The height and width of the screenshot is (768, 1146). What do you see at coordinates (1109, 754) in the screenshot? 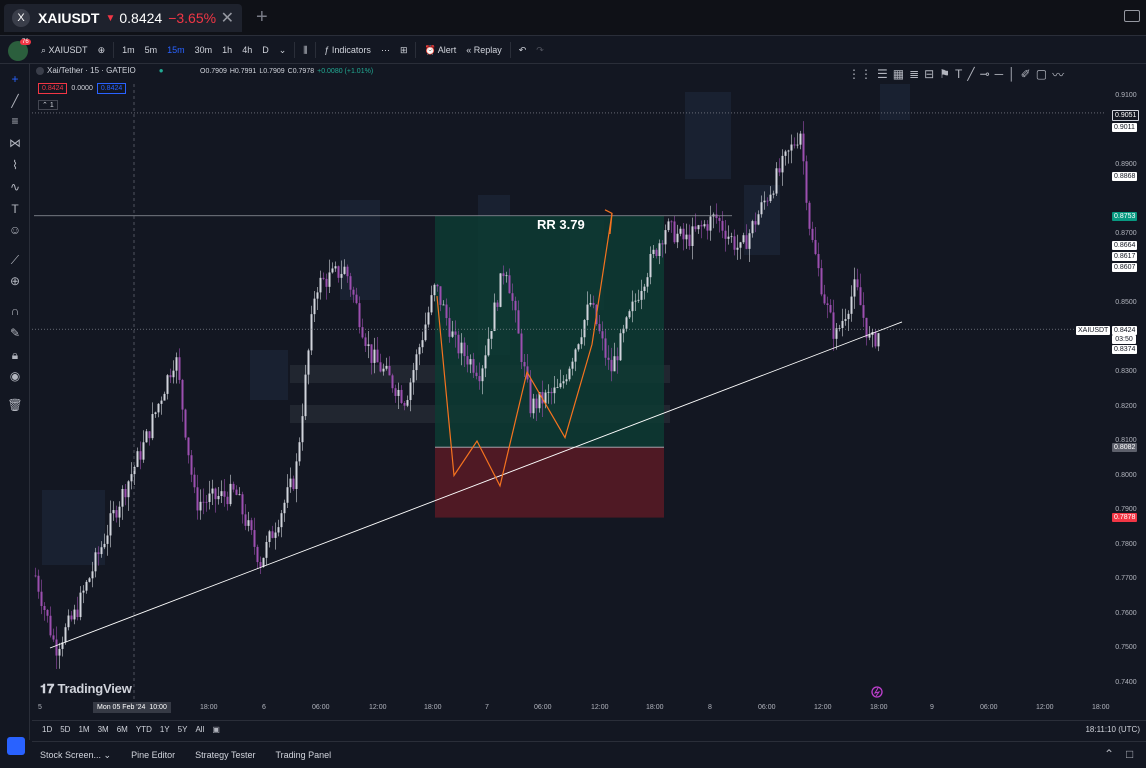
I see `chevron-up-icon: ⌃` at bounding box center [1109, 754].